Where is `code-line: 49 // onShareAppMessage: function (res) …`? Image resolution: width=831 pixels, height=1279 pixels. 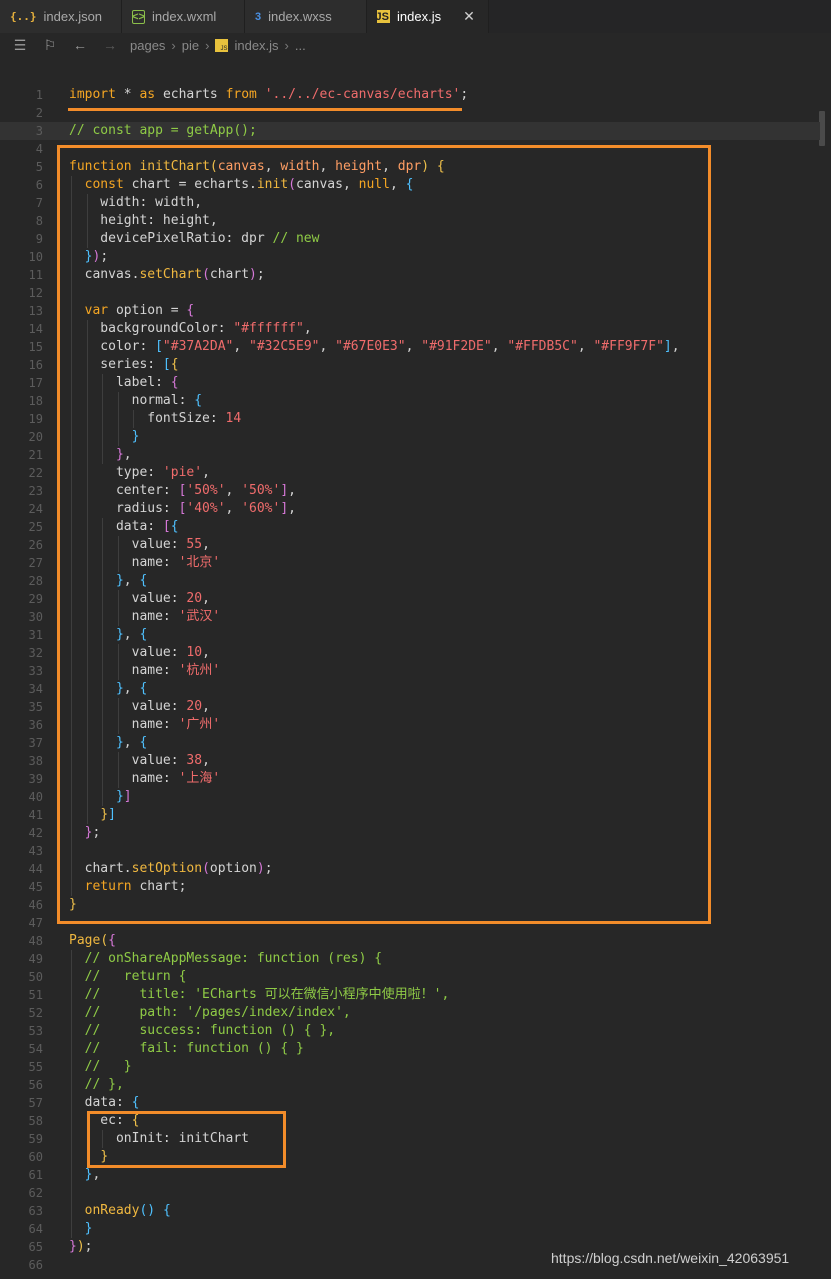 code-line: 49 // onShareAppMessage: function (res) … is located at coordinates (410, 959).